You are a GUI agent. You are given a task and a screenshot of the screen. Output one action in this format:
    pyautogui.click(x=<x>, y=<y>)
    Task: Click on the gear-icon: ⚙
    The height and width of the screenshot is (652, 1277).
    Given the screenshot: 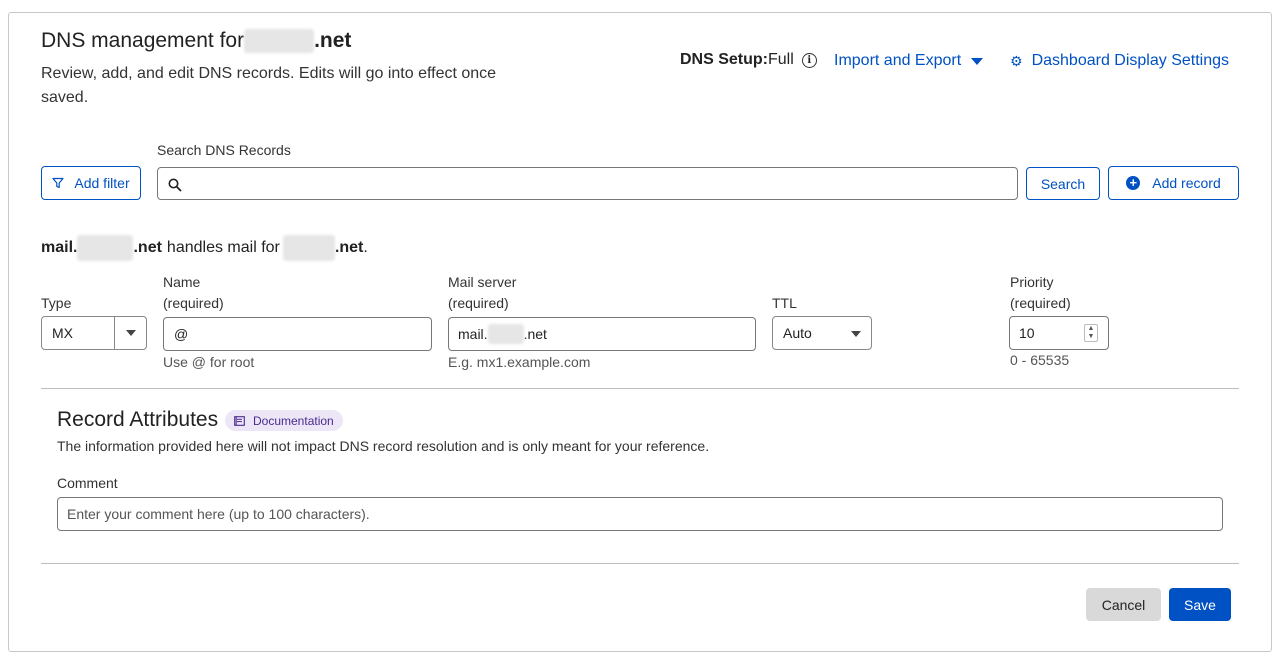 What is the action you would take?
    pyautogui.click(x=1016, y=60)
    